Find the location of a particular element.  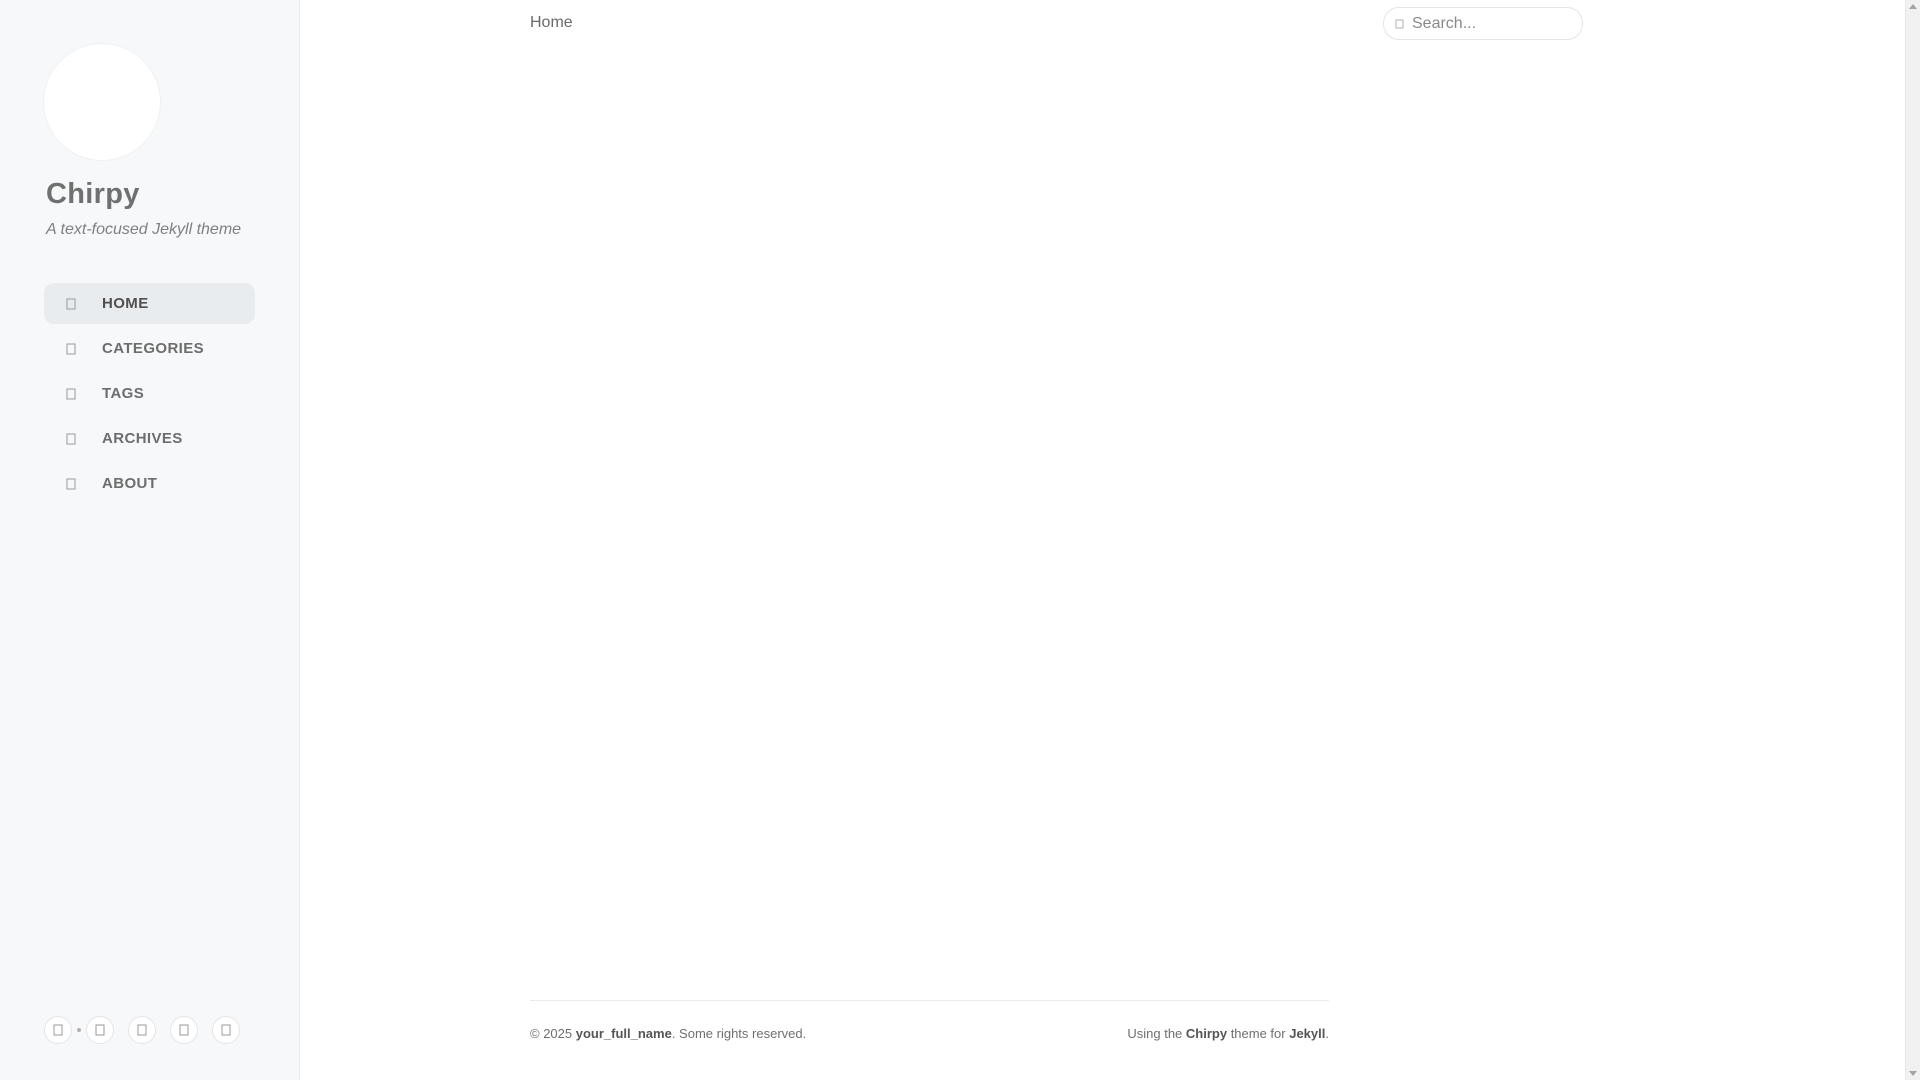

sidebar-bottom-links is located at coordinates (142, 1030).